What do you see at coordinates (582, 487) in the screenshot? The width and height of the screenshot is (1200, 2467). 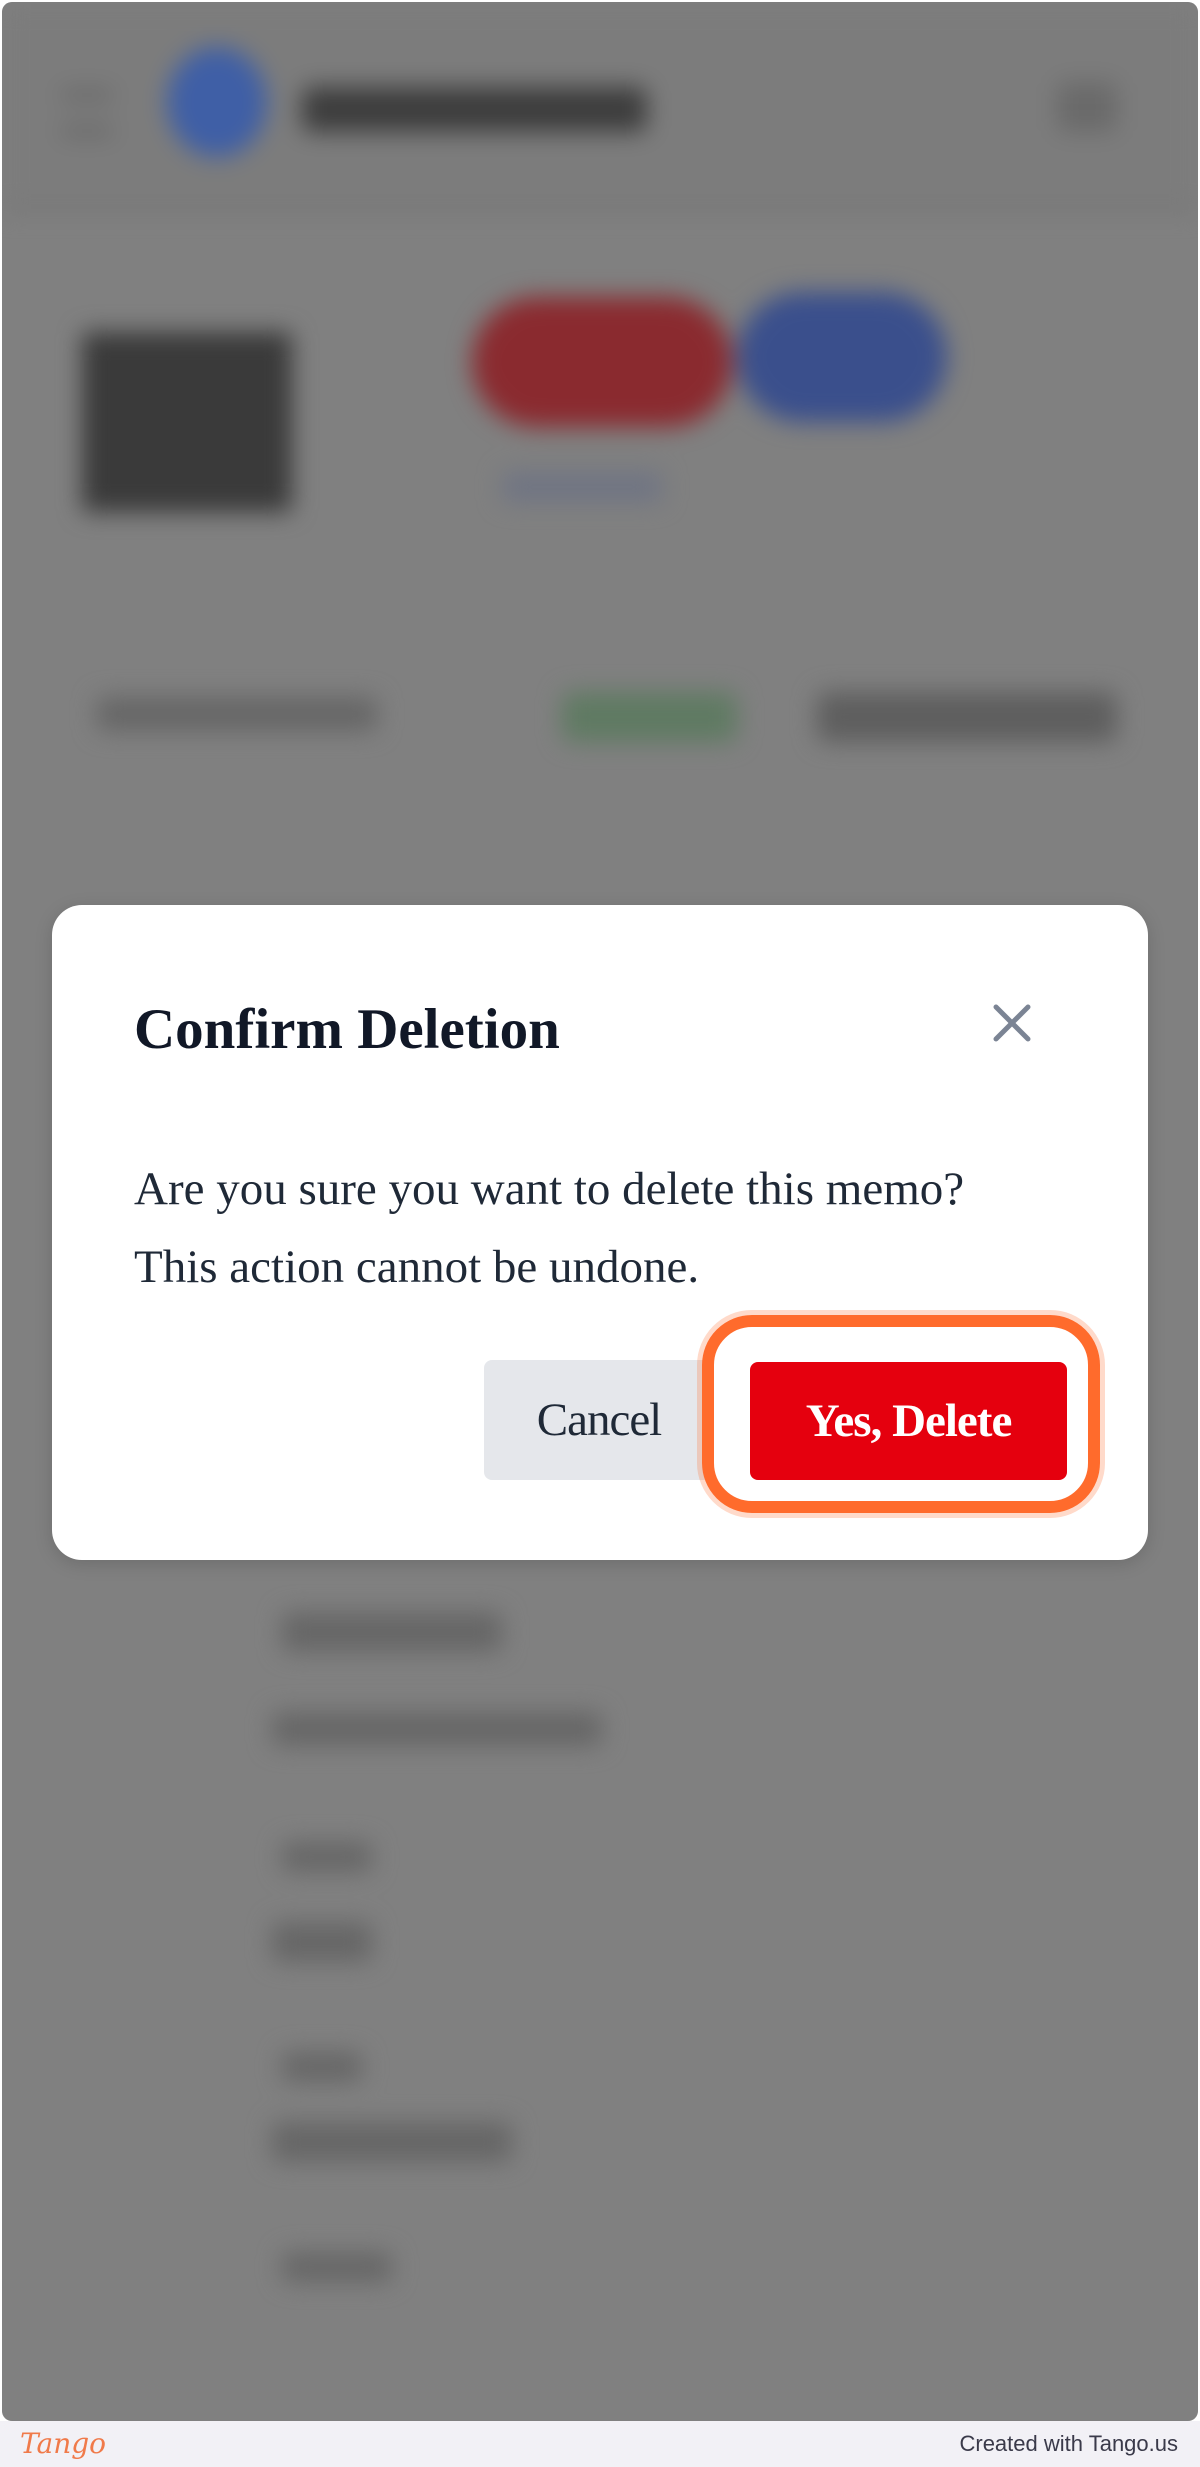 I see `background-link` at bounding box center [582, 487].